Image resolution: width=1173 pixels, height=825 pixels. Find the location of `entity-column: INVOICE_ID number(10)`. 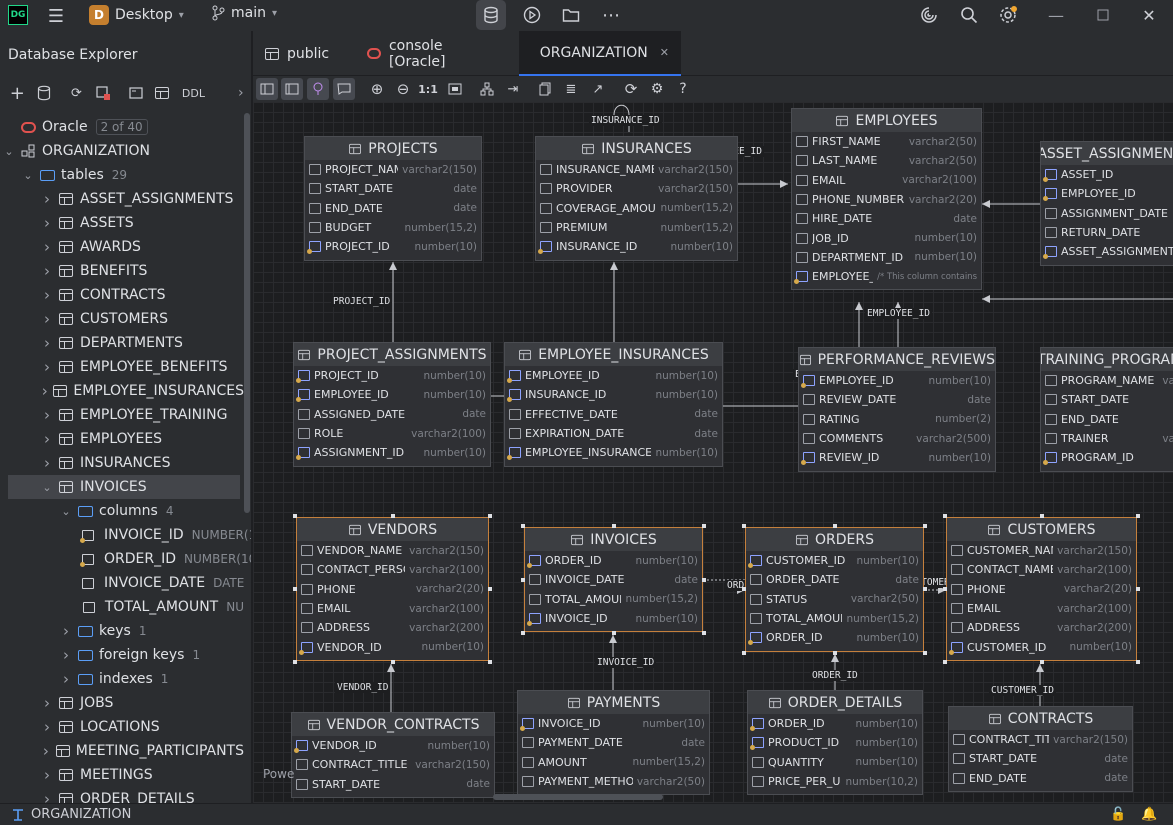

entity-column: INVOICE_ID number(10) is located at coordinates (613, 618).